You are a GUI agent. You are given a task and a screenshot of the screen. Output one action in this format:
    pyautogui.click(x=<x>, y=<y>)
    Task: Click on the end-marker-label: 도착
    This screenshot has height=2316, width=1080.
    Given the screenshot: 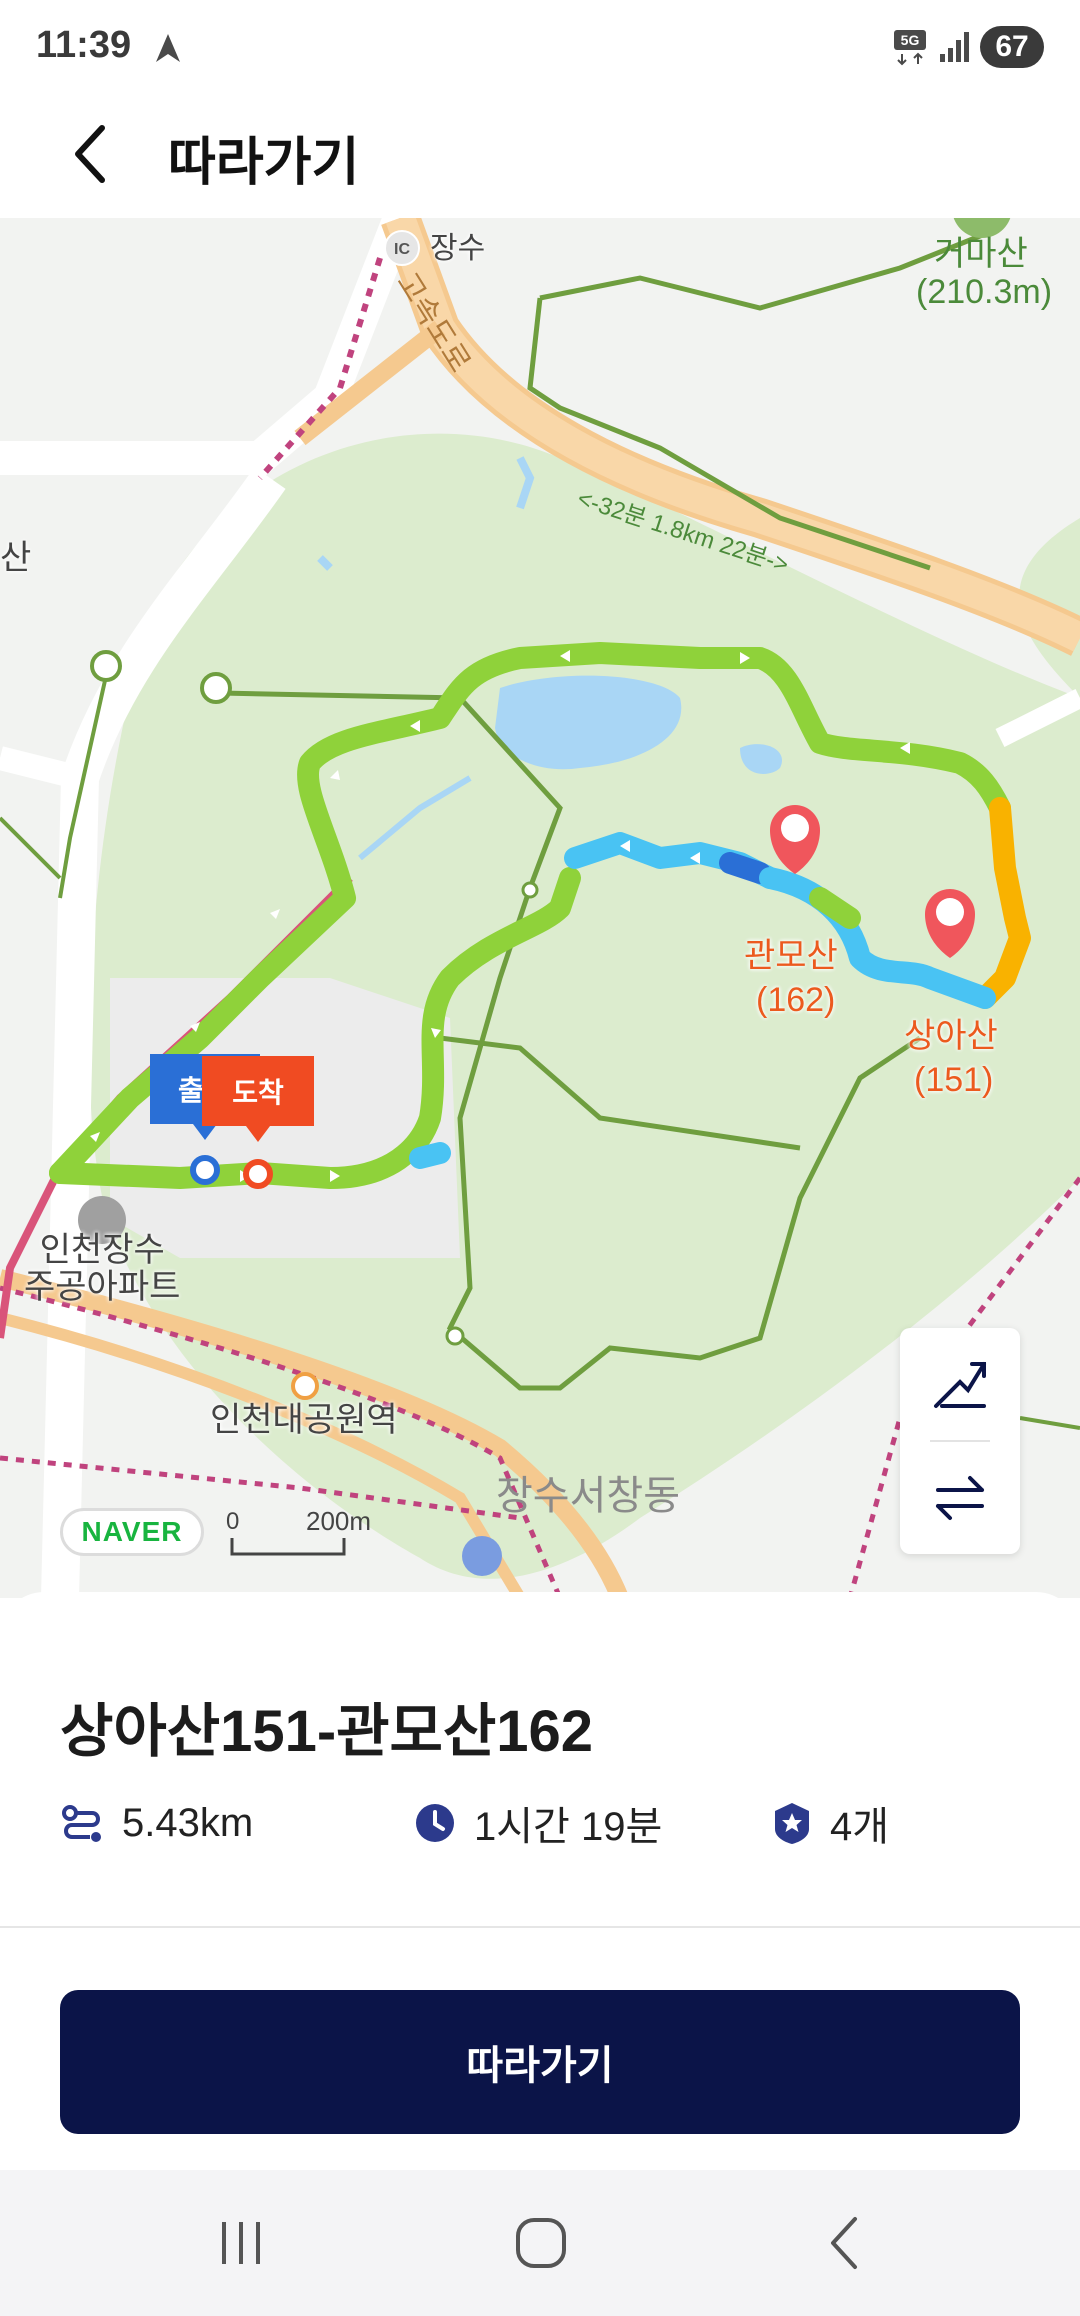 What is the action you would take?
    pyautogui.click(x=258, y=1092)
    